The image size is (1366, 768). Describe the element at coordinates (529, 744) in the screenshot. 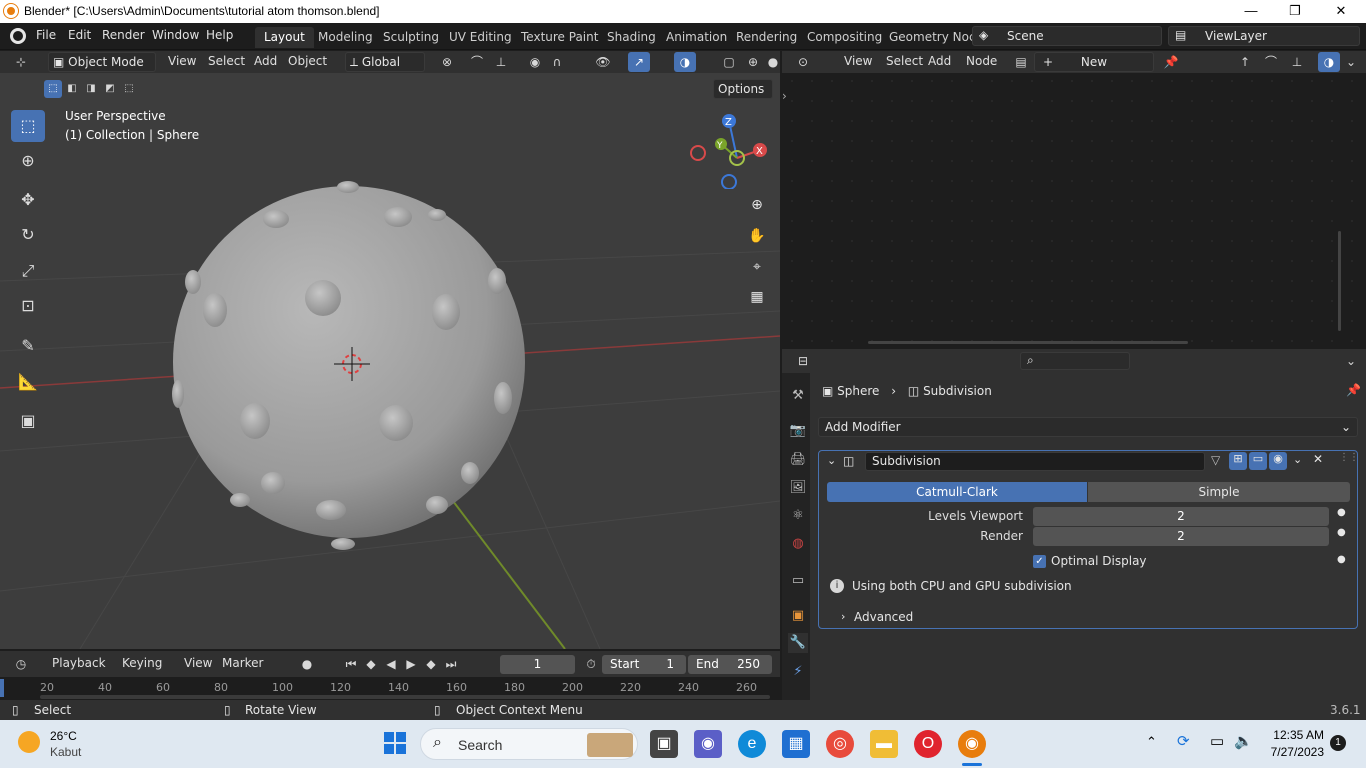

I see `taskbar-search-box: ⌕ Search` at that location.